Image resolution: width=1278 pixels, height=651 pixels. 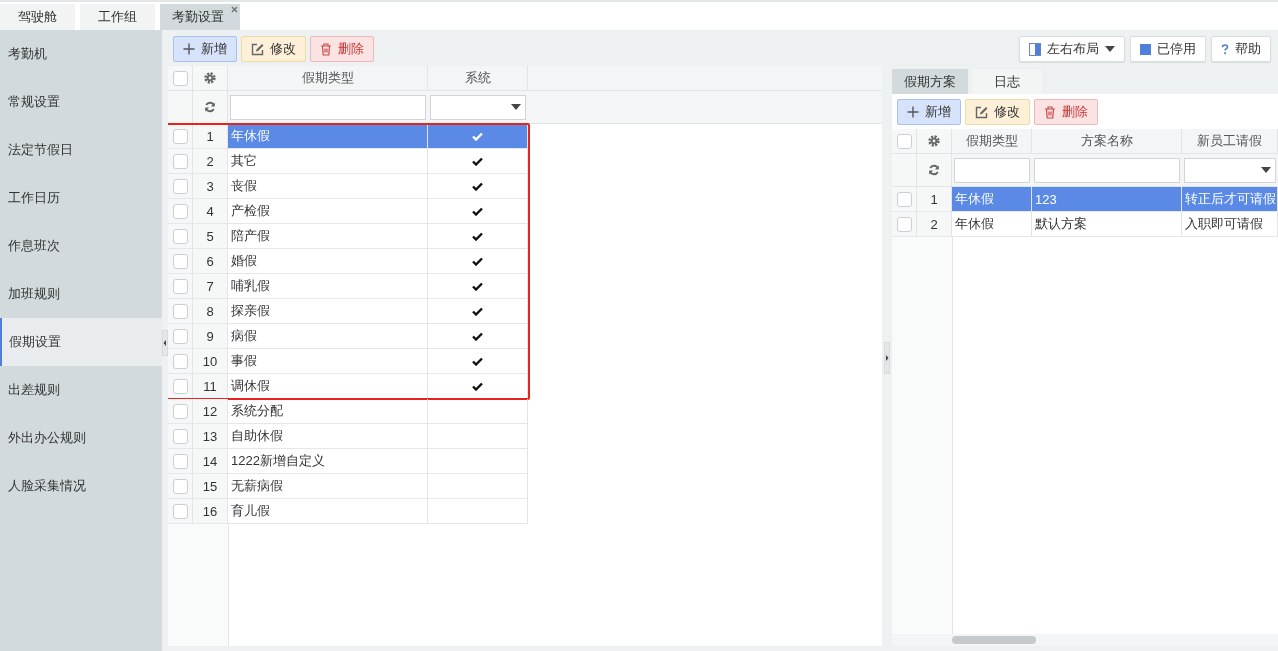 I want to click on column-header: 方案名称, so click(x=1107, y=141).